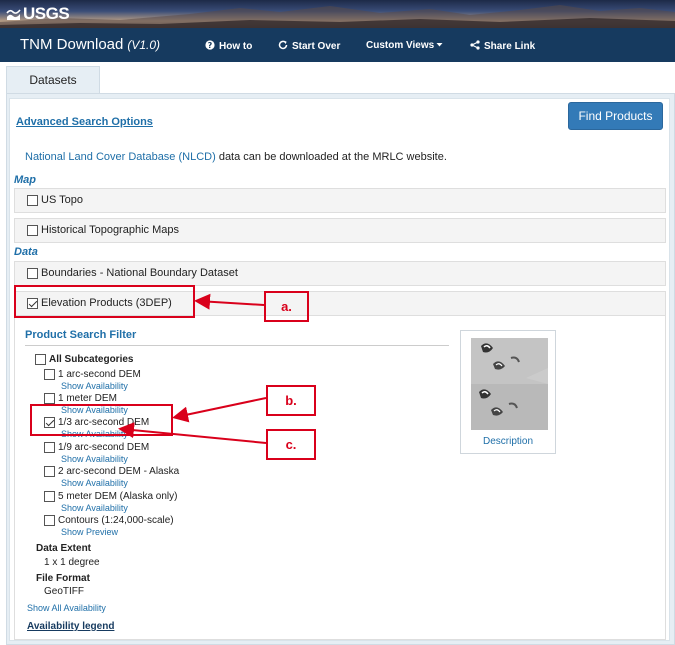 The height and width of the screenshot is (645, 675). I want to click on caret-down-icon, so click(439, 45).